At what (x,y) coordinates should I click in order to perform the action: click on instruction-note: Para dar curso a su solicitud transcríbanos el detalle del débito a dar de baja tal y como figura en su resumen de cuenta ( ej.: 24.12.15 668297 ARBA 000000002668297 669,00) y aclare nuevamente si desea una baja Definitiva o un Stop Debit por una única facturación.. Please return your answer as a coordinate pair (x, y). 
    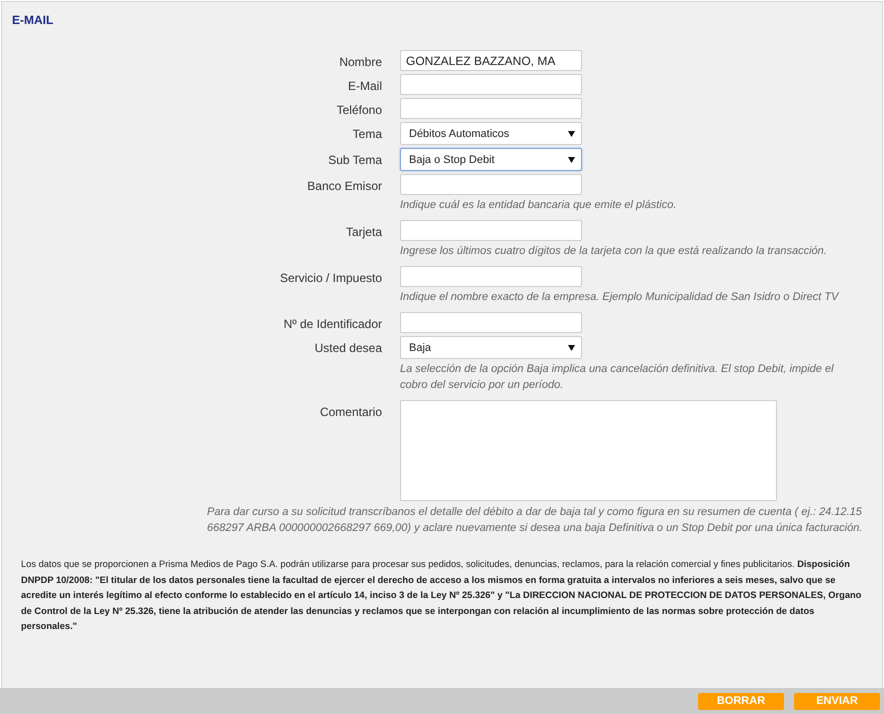
    Looking at the image, I should click on (535, 520).